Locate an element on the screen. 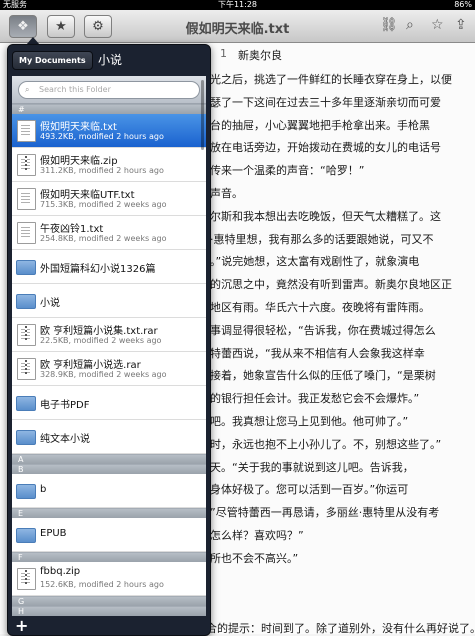 The image size is (475, 636). share-icon: ⇪ is located at coordinates (461, 25).